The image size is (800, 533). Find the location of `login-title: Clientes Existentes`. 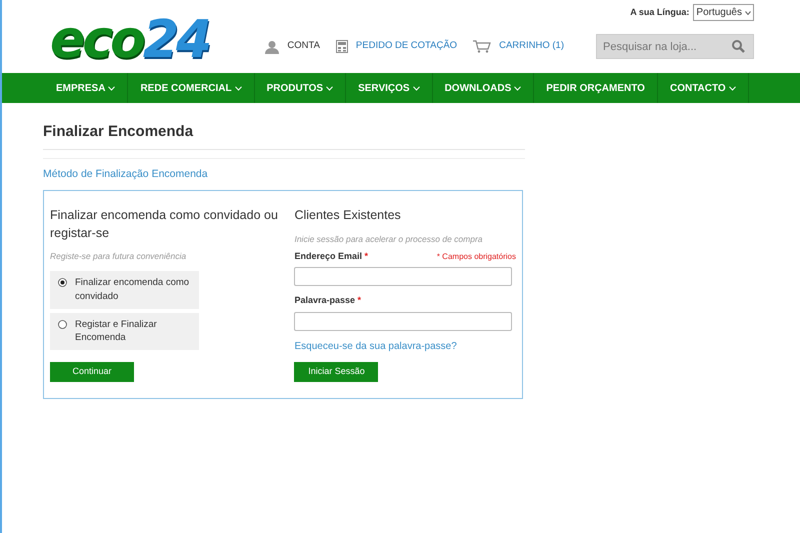

login-title: Clientes Existentes is located at coordinates (348, 215).